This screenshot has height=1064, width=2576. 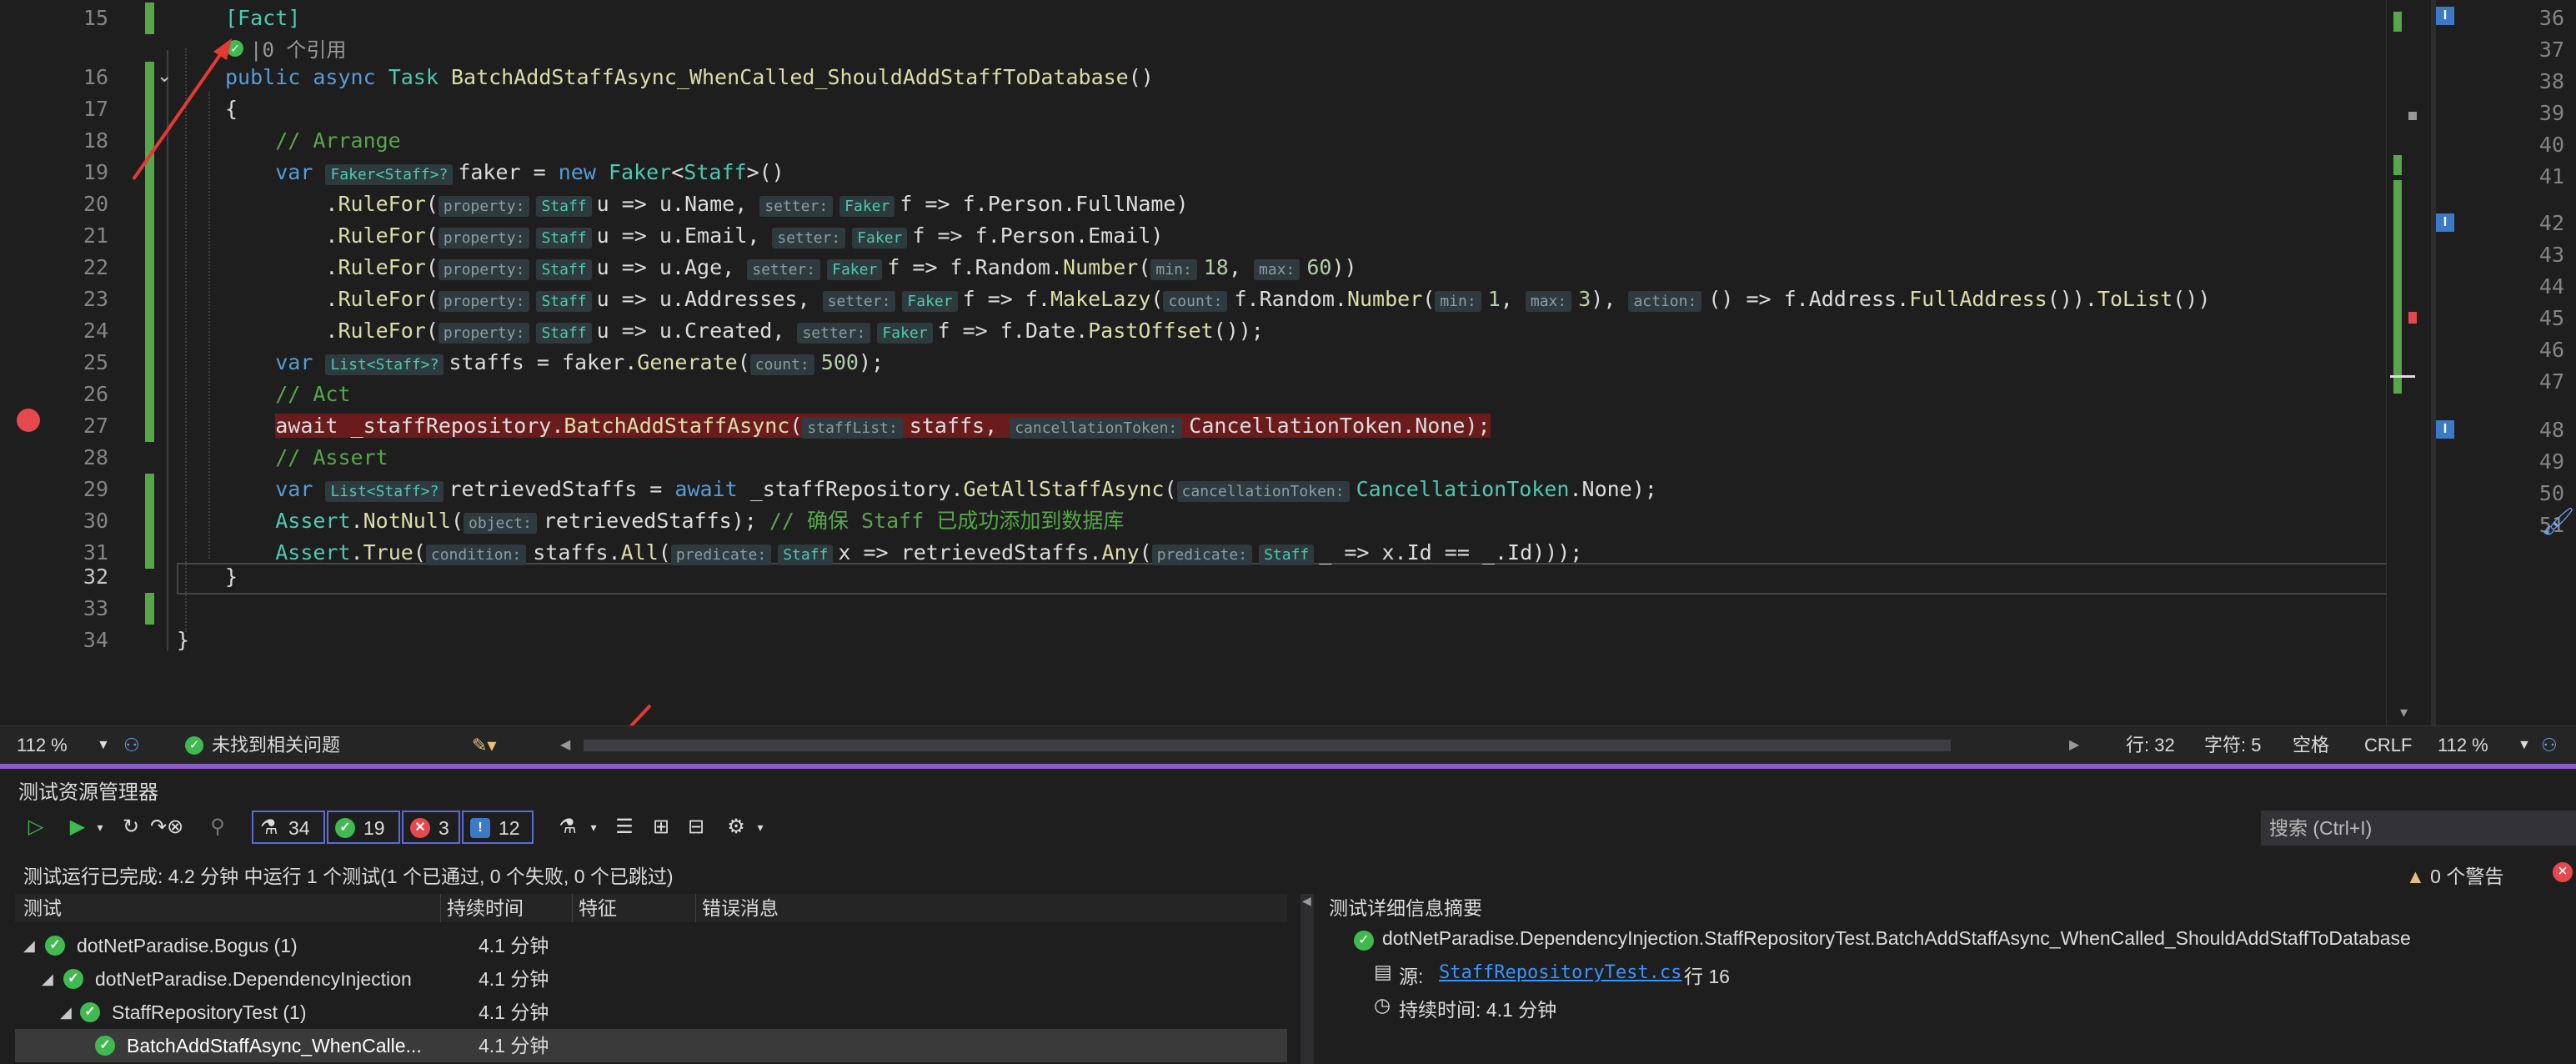 What do you see at coordinates (2232, 745) in the screenshot?
I see `cursor-char: 字符: 5` at bounding box center [2232, 745].